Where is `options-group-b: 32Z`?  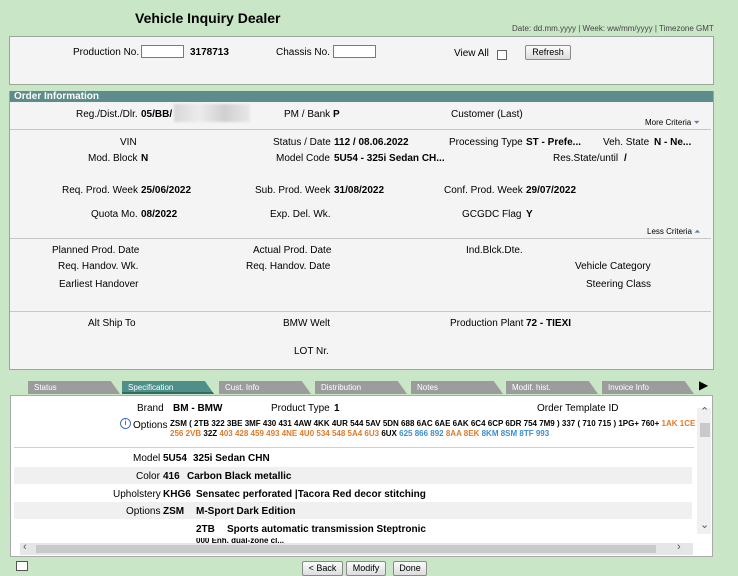
options-group-b: 32Z is located at coordinates (210, 433).